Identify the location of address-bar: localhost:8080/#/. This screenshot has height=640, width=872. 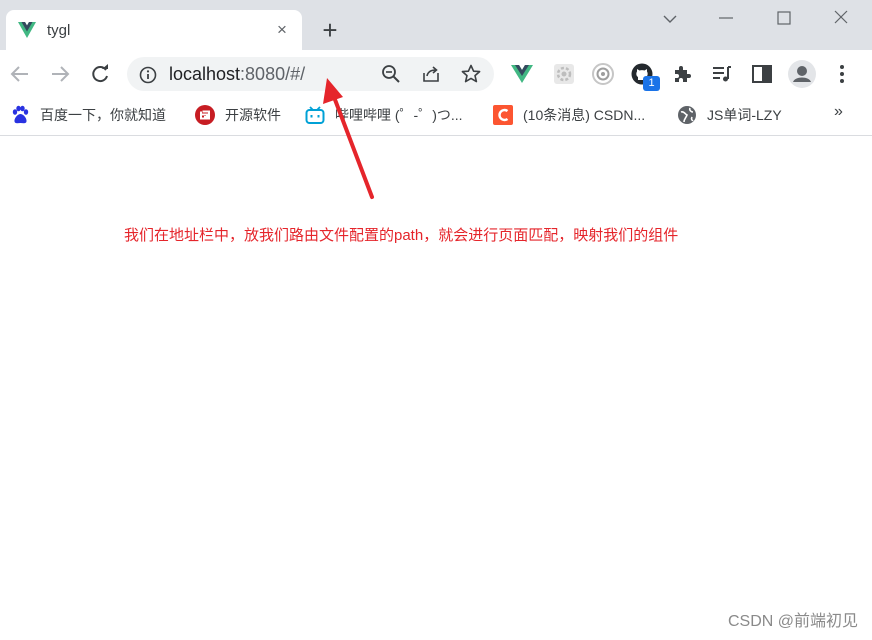
(310, 74).